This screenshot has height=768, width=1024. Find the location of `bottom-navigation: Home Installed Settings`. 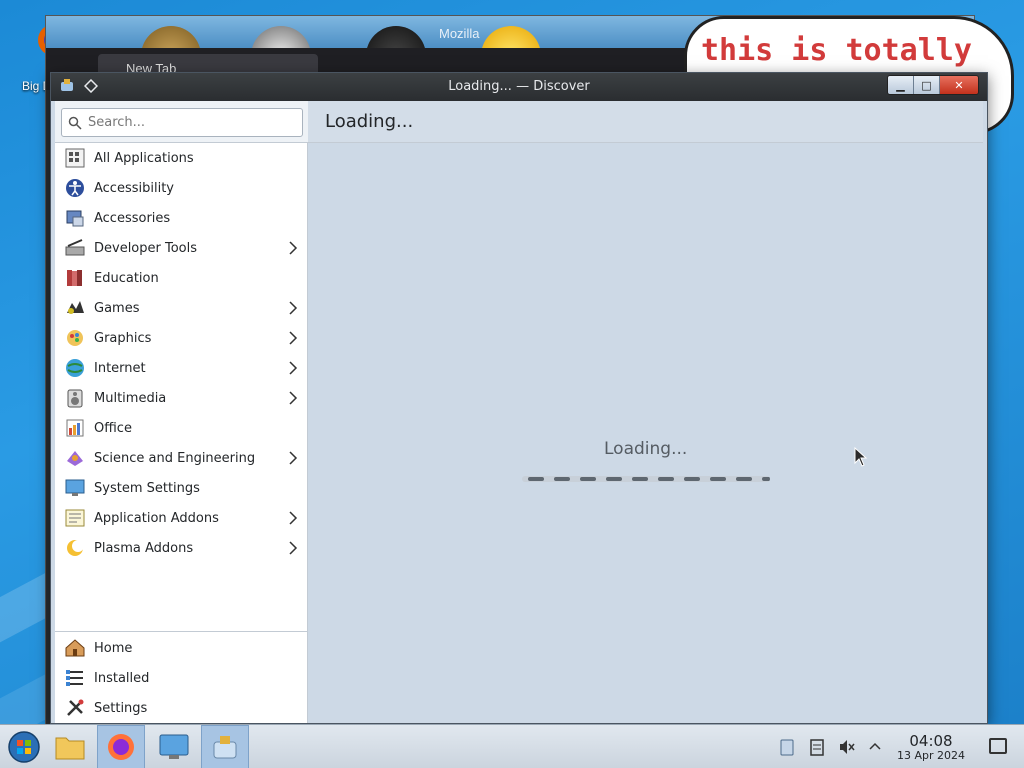

bottom-navigation: Home Installed Settings is located at coordinates (181, 677).